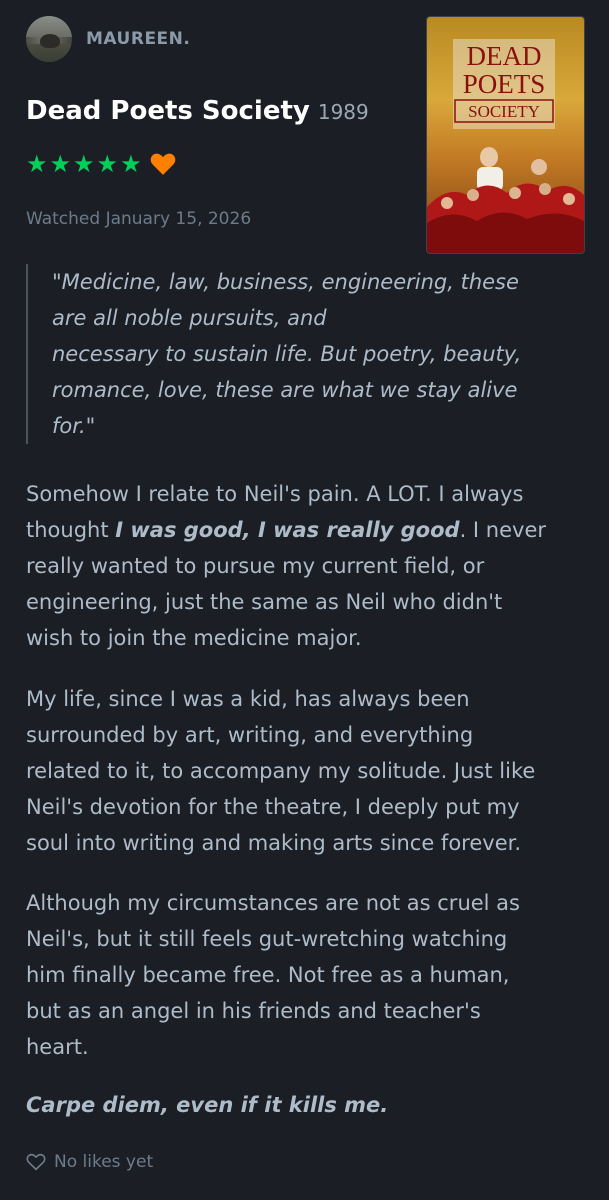 This screenshot has height=1200, width=609. I want to click on film-title: Dead Poets Society, so click(168, 111).